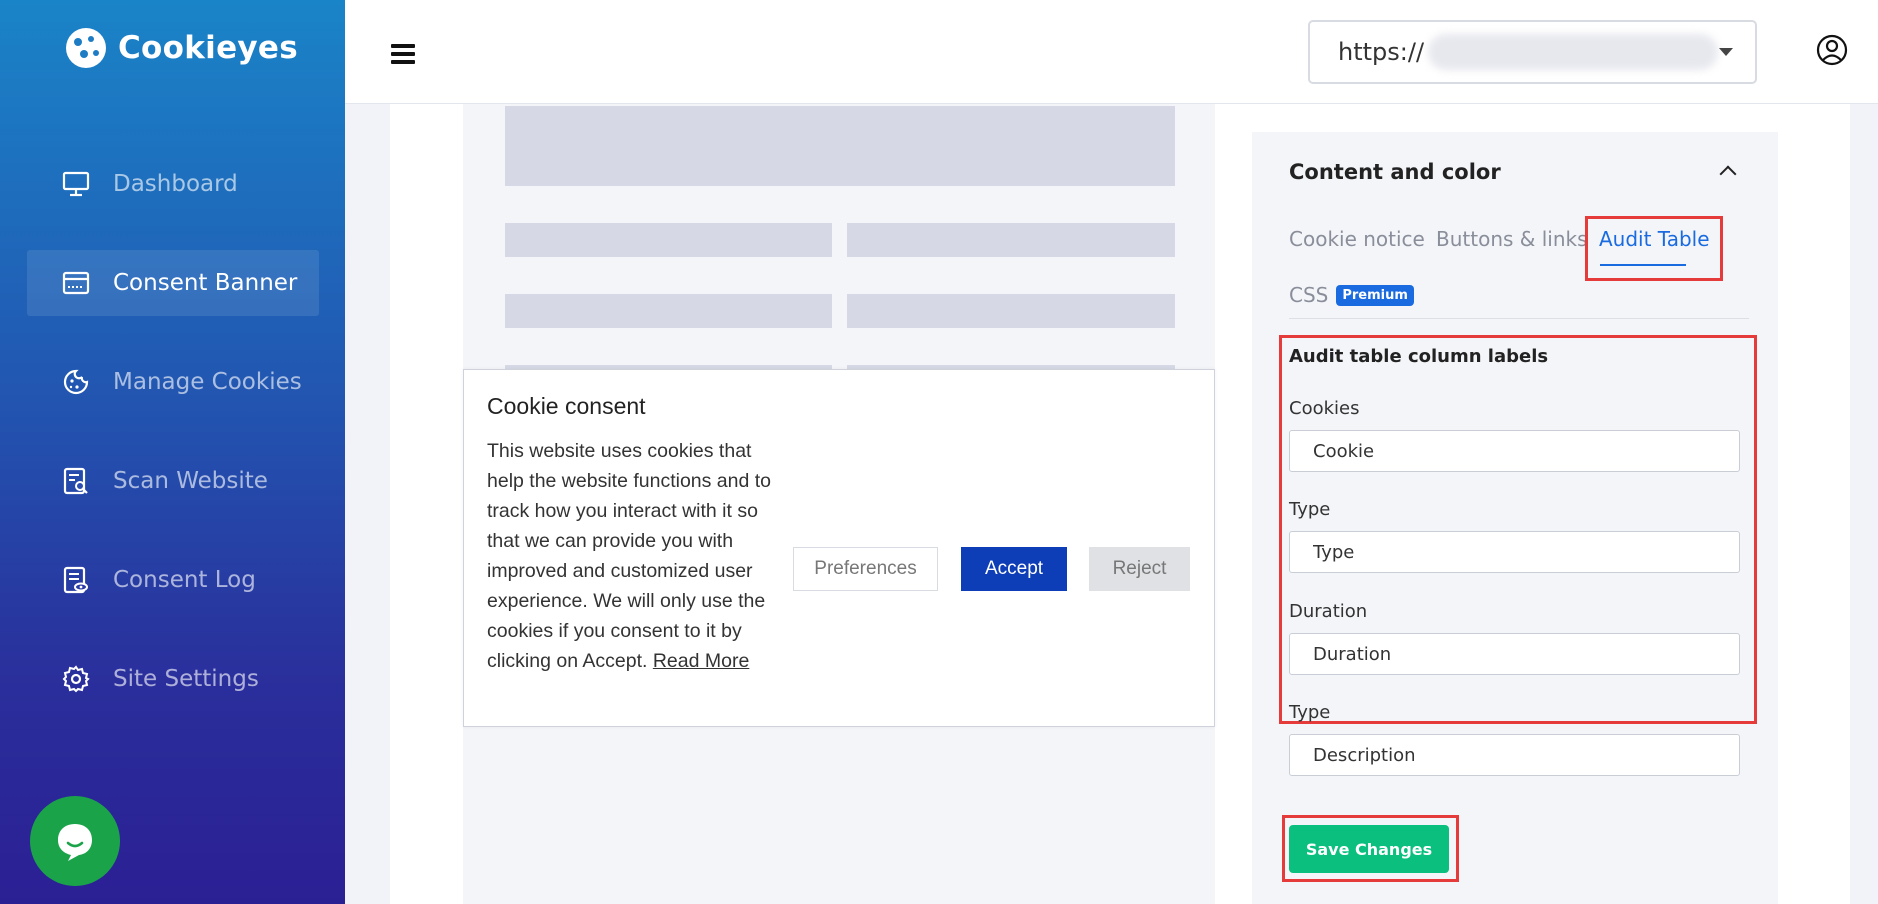 The image size is (1878, 904). I want to click on tab-buttons-links: Buttons & links, so click(1512, 239).